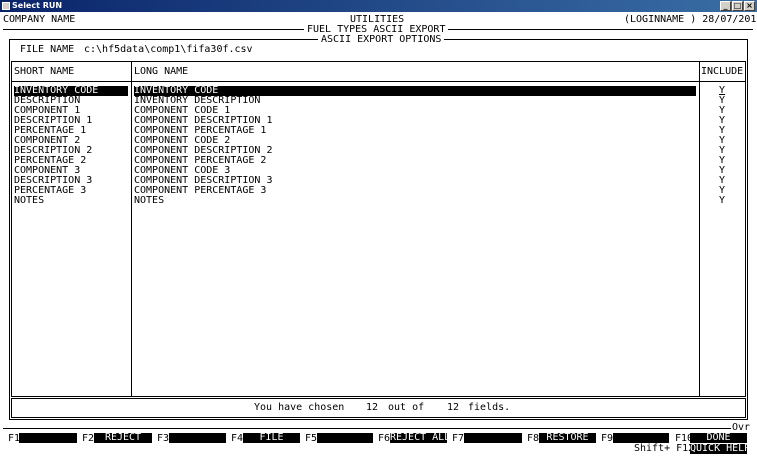  Describe the element at coordinates (345, 438) in the screenshot. I see `f5-button` at that location.